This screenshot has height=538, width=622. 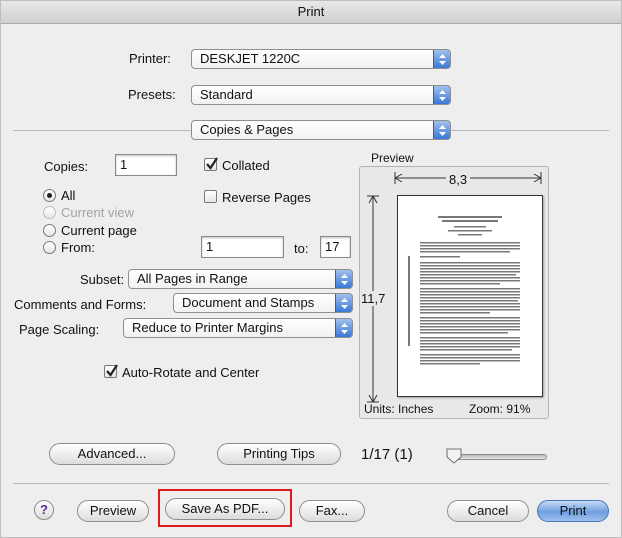 I want to click on to-field: 17, so click(x=335, y=247).